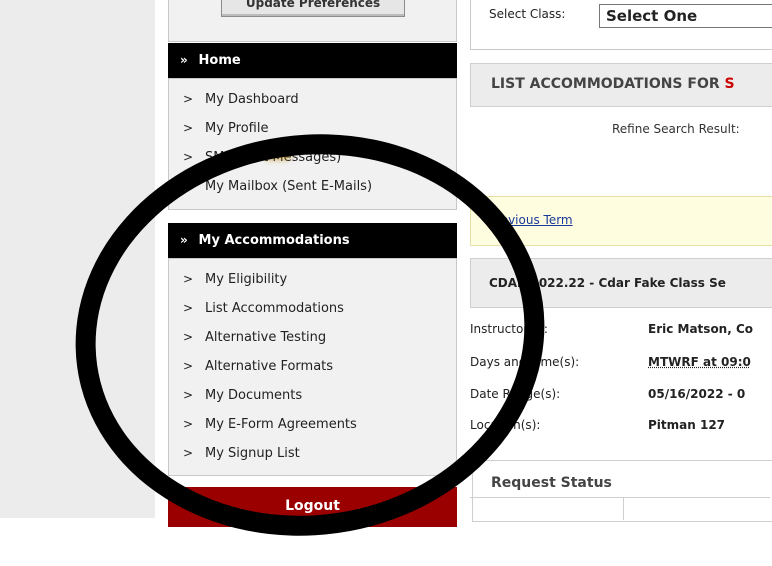  I want to click on sidebar-item-dashboard: > My Dashboard, so click(241, 99).